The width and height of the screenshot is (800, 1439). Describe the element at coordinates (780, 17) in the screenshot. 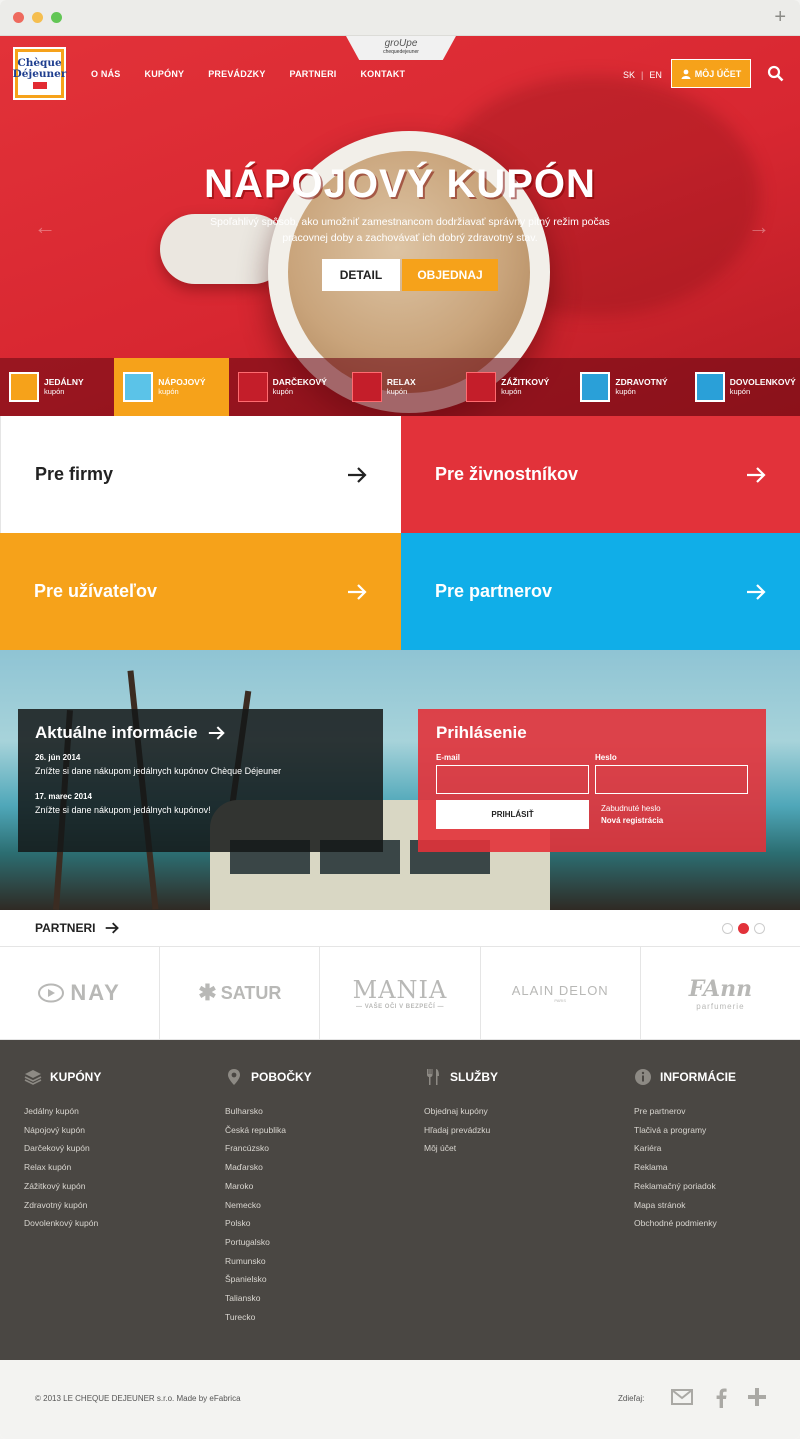

I see `new-tab-button: +` at that location.